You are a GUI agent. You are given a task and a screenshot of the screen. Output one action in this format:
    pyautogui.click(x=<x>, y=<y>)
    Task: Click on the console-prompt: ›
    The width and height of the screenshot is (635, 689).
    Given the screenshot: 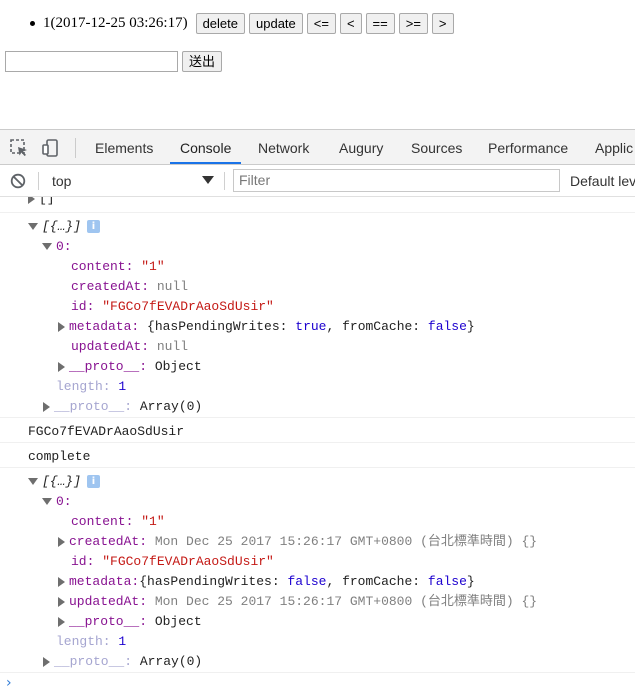 What is the action you would take?
    pyautogui.click(x=9, y=682)
    